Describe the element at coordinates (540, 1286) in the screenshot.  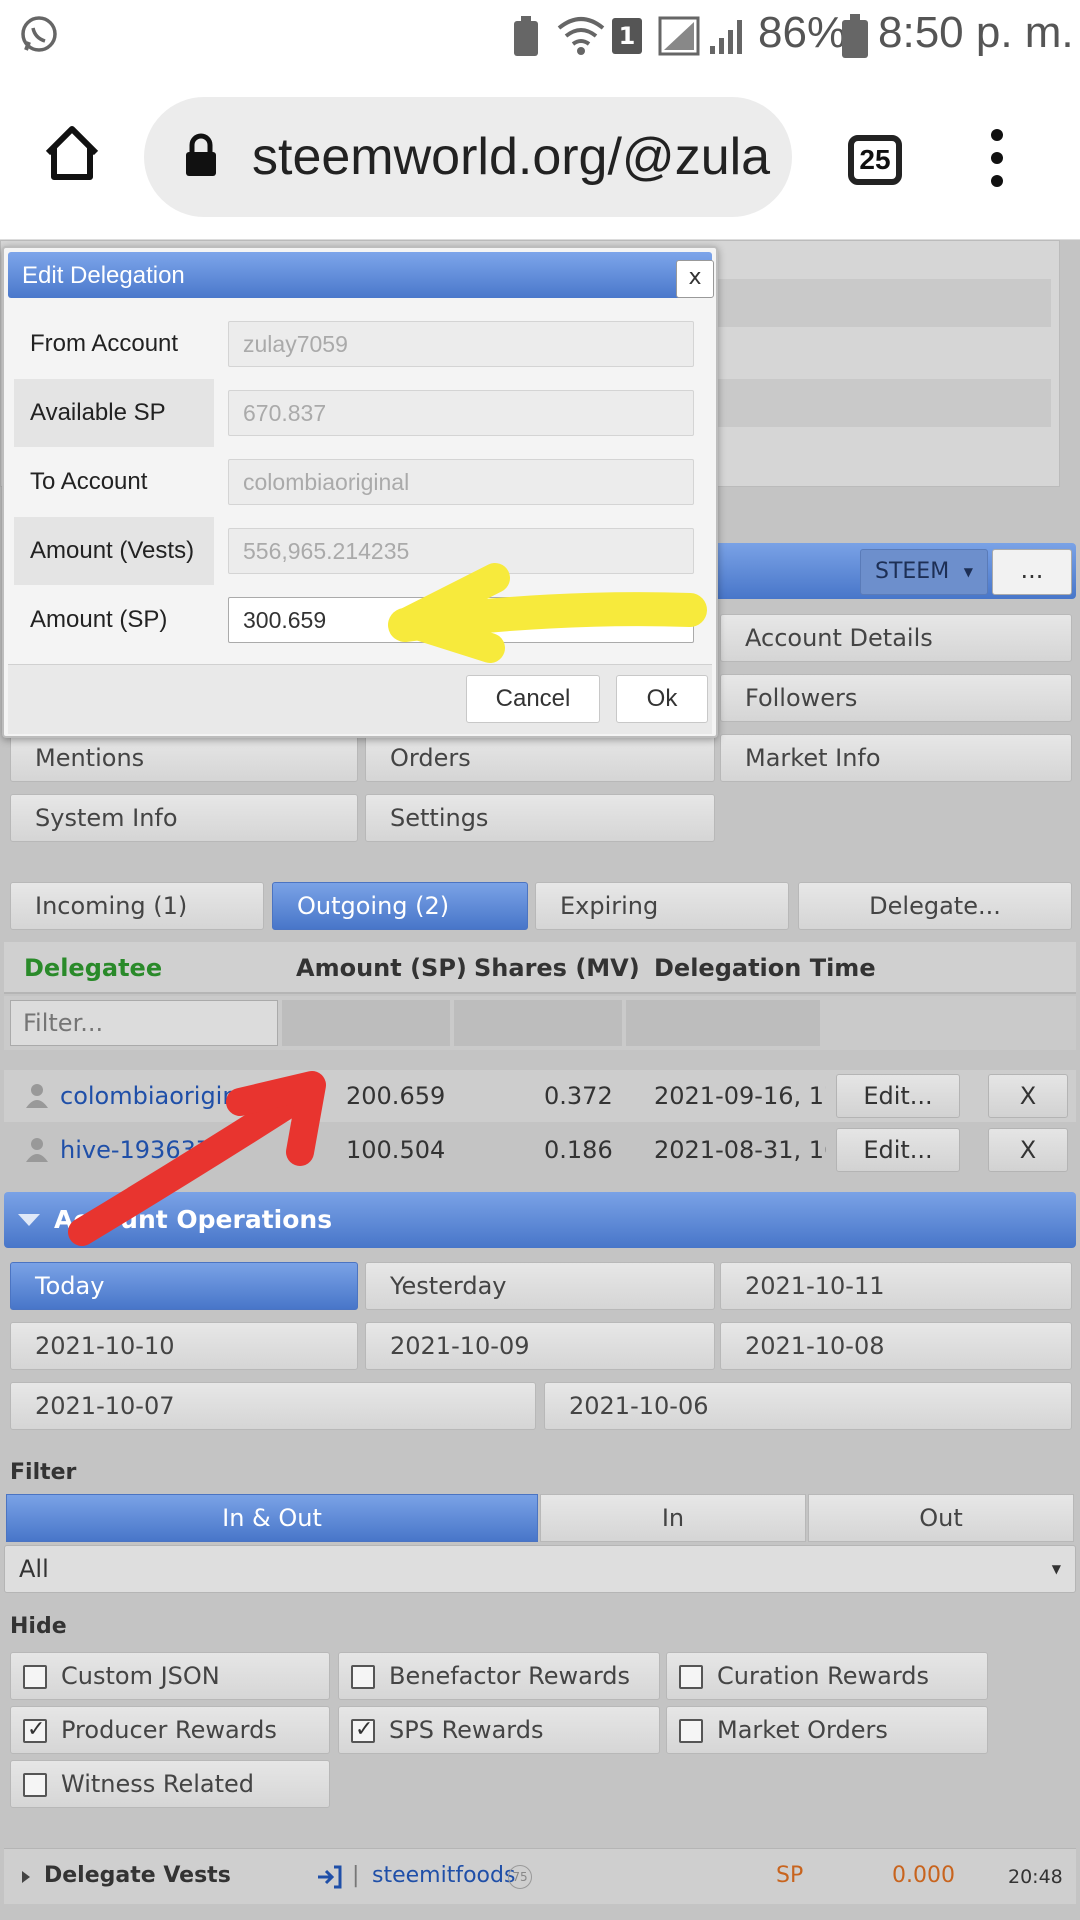
I see `date-yesterday: Yesterday` at that location.